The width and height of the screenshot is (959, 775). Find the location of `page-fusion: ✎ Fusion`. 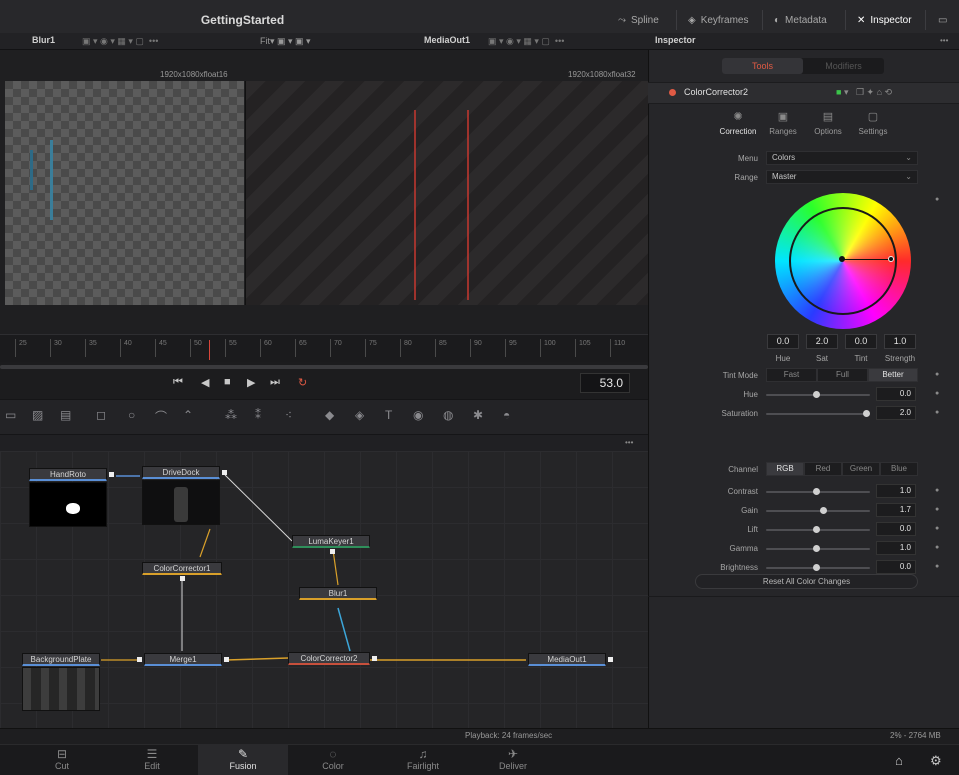

page-fusion: ✎ Fusion is located at coordinates (243, 759).